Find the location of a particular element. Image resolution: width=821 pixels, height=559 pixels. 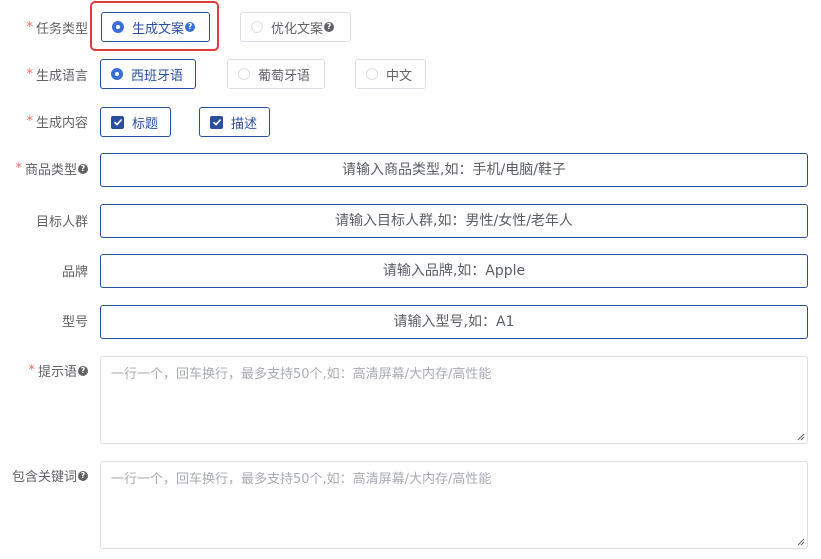

prompt-textarea is located at coordinates (454, 400).